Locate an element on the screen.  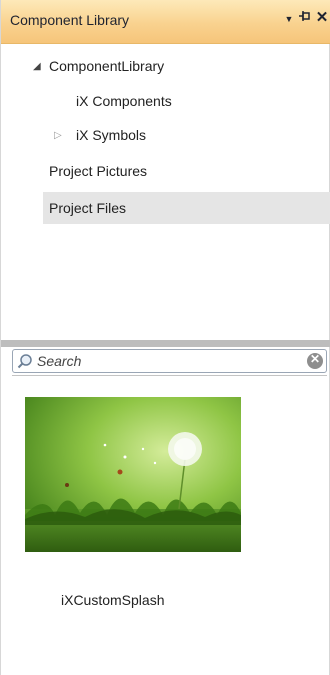
pin-icon is located at coordinates (305, 21).